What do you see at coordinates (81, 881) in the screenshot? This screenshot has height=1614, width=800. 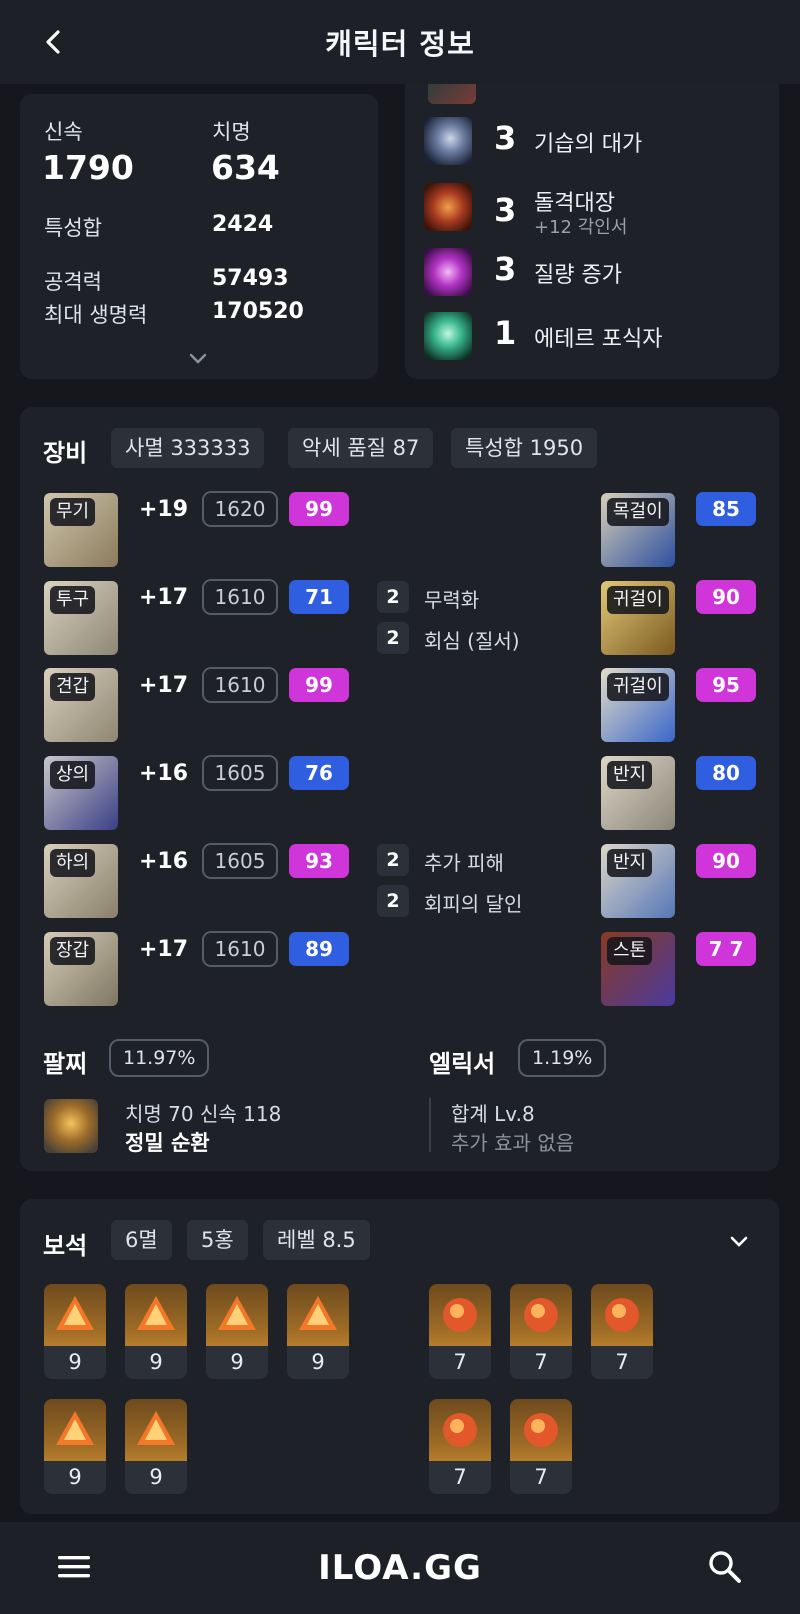 I see `armor-icon-pants: 하의` at bounding box center [81, 881].